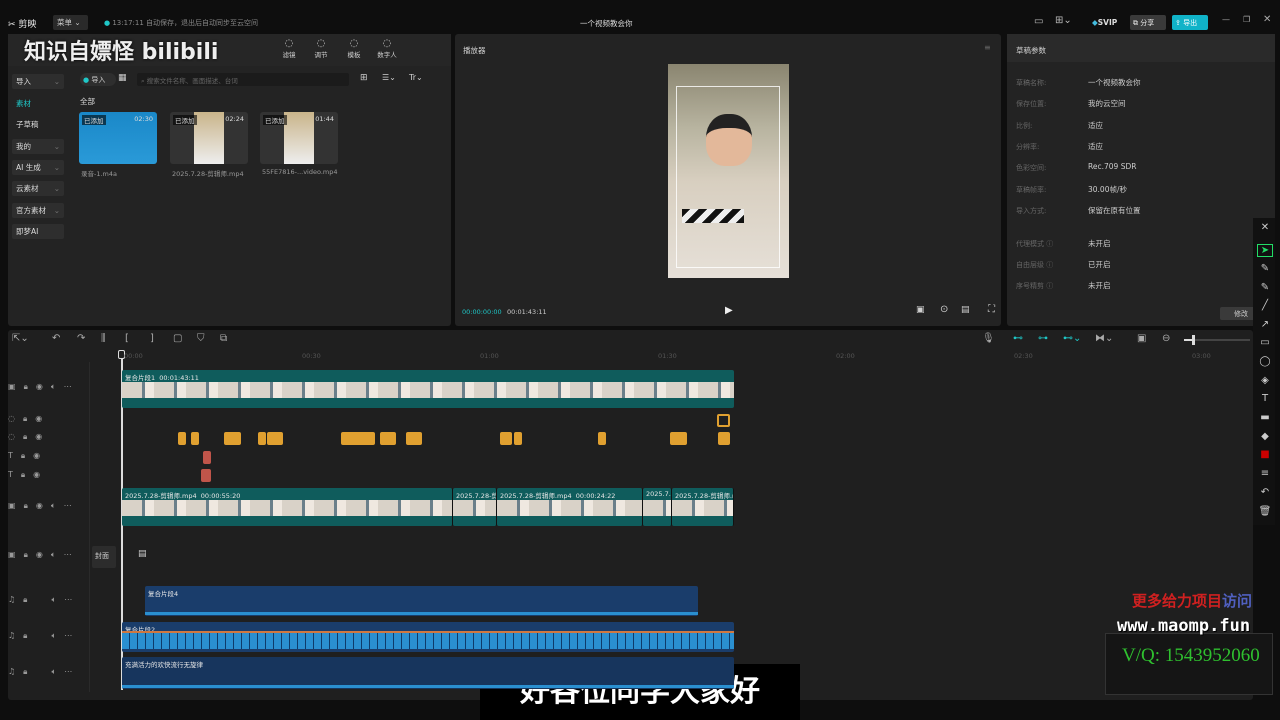 This screenshot has width=1280, height=720. What do you see at coordinates (1265, 305) in the screenshot?
I see `line-icon: ╱` at bounding box center [1265, 305].